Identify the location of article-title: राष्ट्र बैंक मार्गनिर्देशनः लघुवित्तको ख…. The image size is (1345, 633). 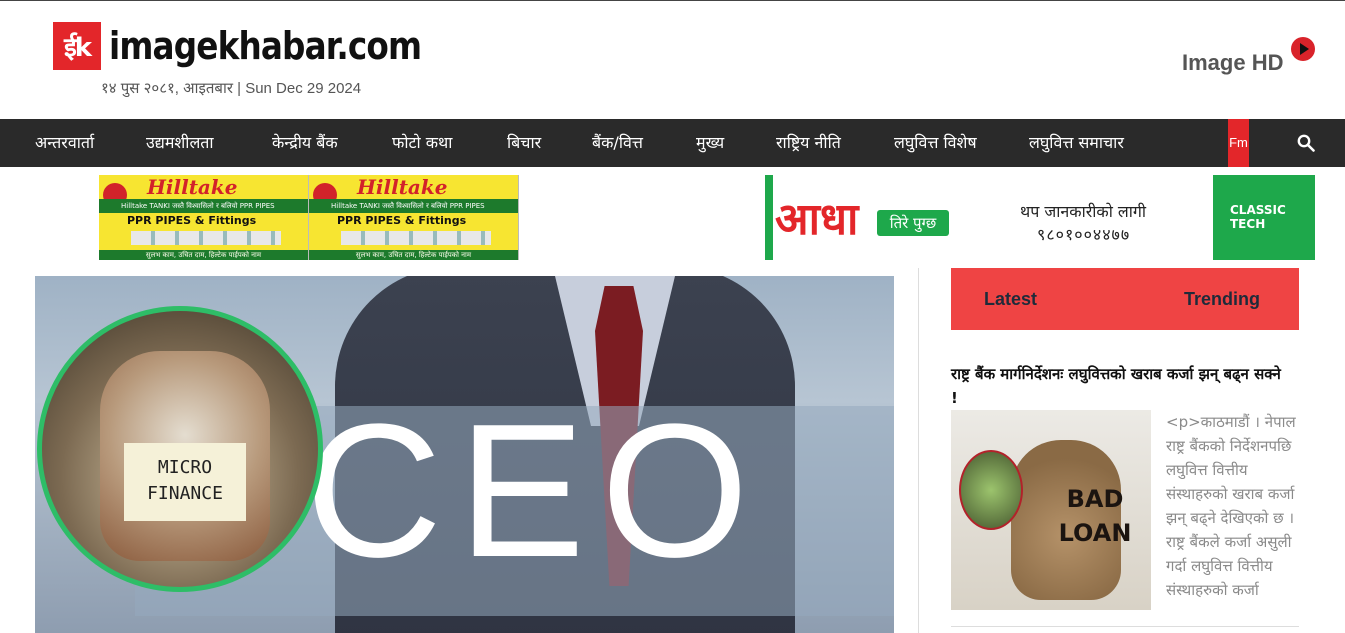
(1121, 386).